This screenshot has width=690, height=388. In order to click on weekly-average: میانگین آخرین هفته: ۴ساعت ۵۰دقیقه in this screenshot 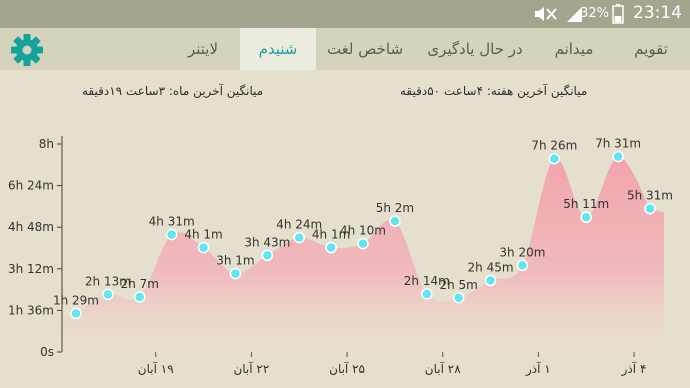, I will do `click(494, 91)`.